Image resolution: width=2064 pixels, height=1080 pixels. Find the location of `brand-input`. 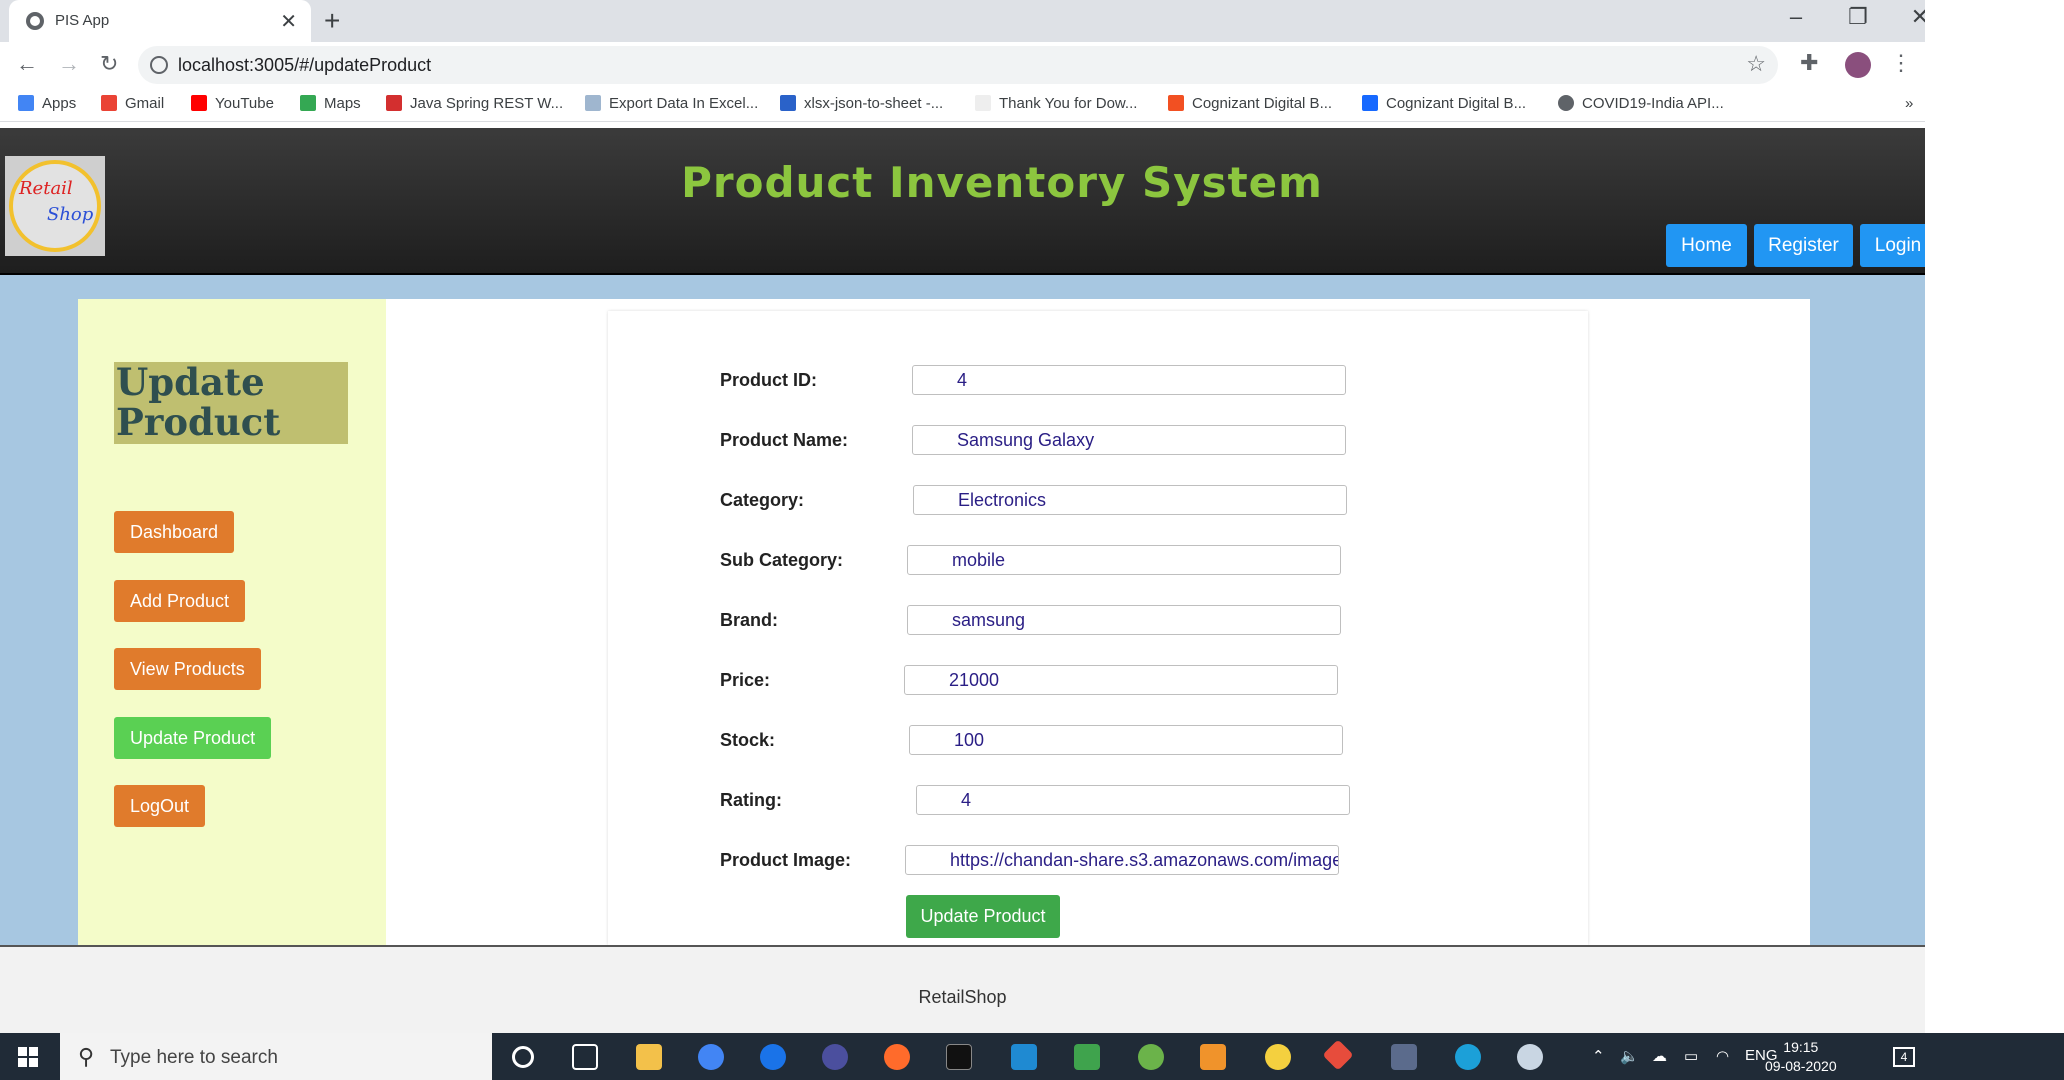

brand-input is located at coordinates (1124, 620).